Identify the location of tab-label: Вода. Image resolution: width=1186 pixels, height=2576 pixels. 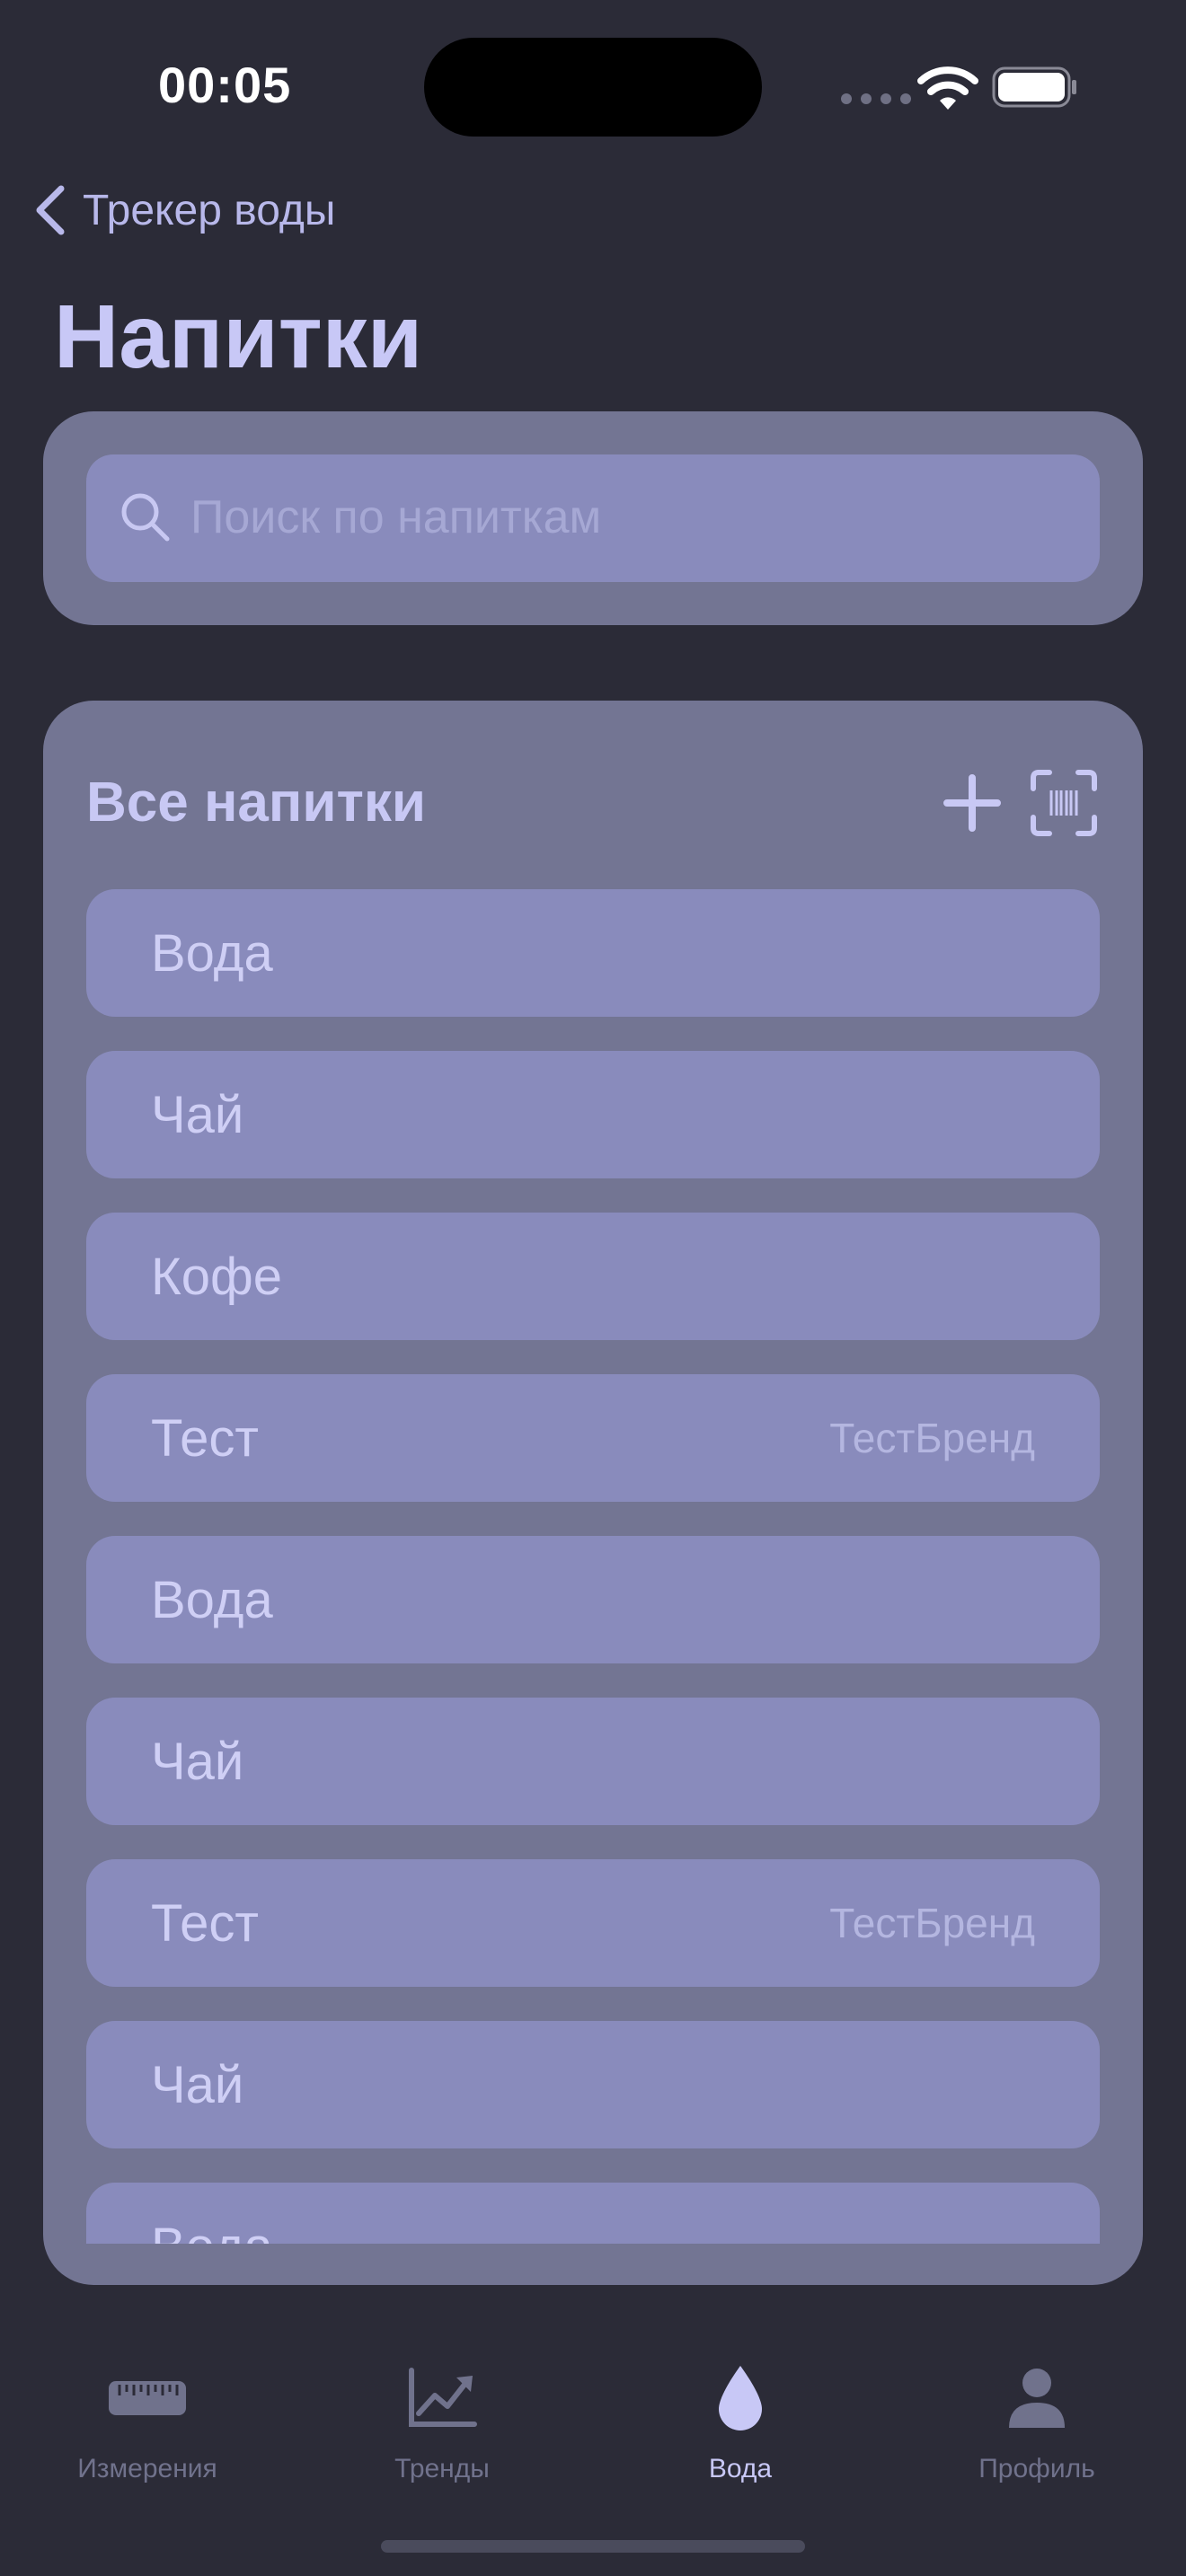
(740, 2468).